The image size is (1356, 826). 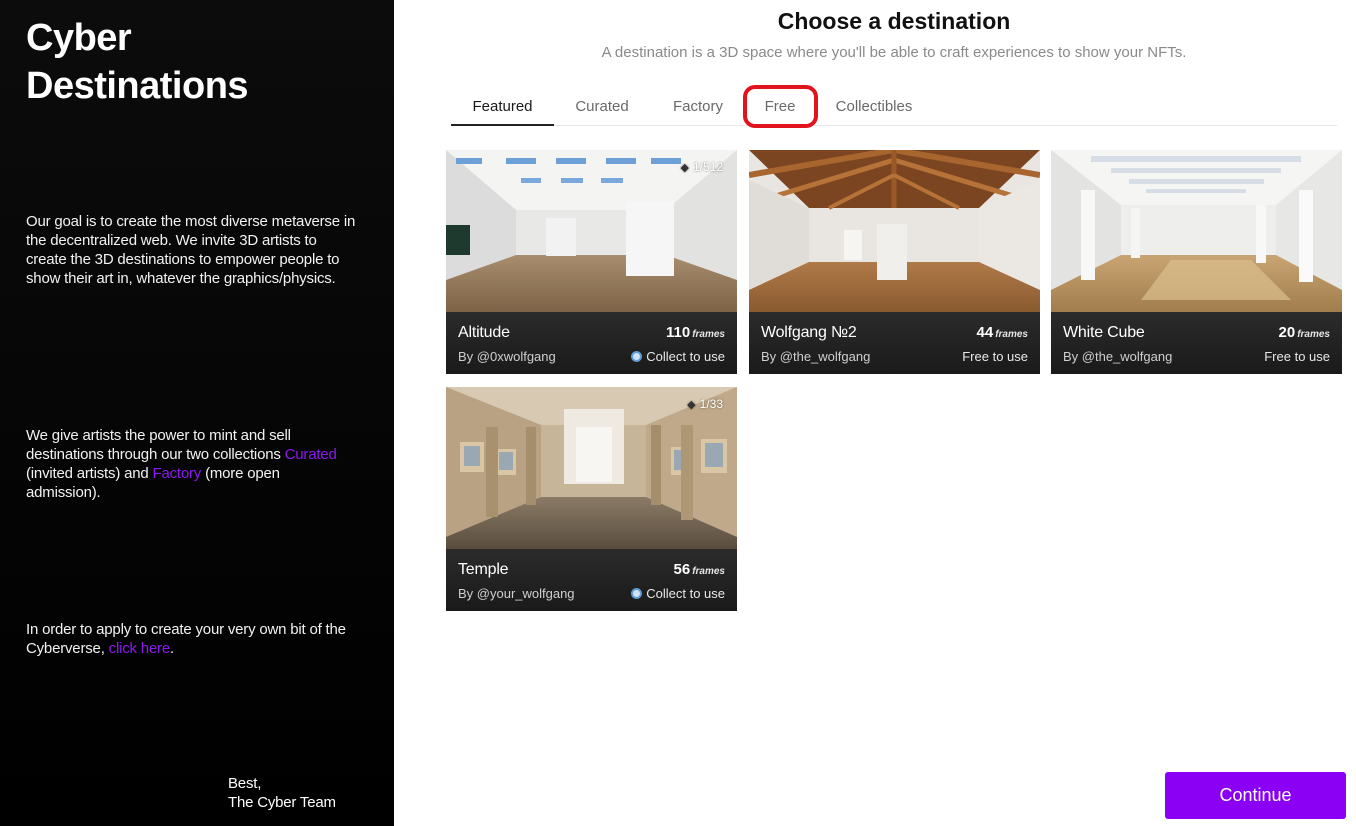 What do you see at coordinates (678, 332) in the screenshot?
I see `frames-count: 110` at bounding box center [678, 332].